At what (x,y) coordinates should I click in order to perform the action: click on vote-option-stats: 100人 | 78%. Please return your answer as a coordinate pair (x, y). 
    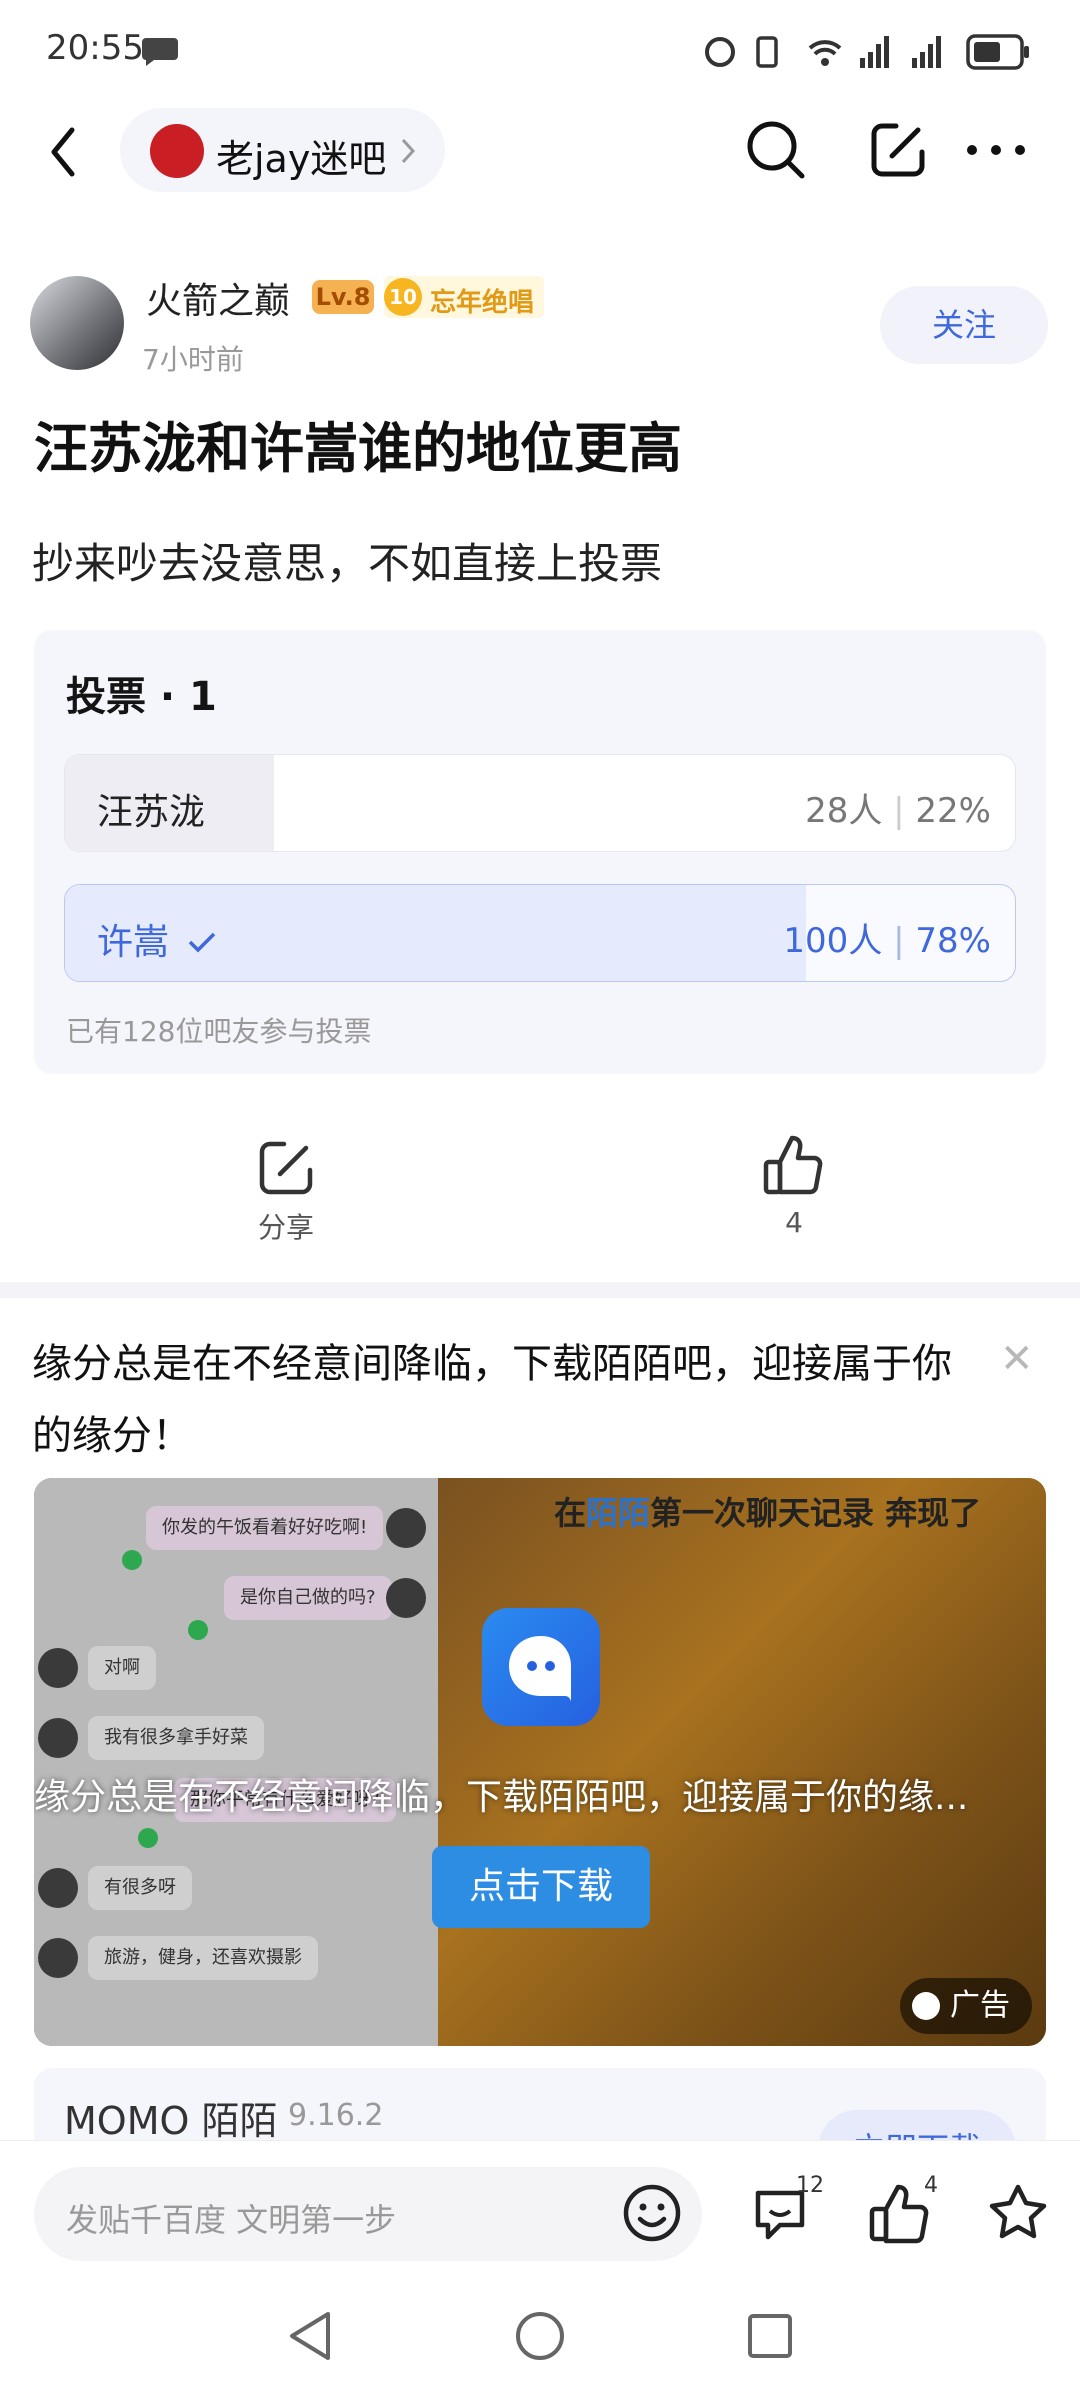
    Looking at the image, I should click on (887, 941).